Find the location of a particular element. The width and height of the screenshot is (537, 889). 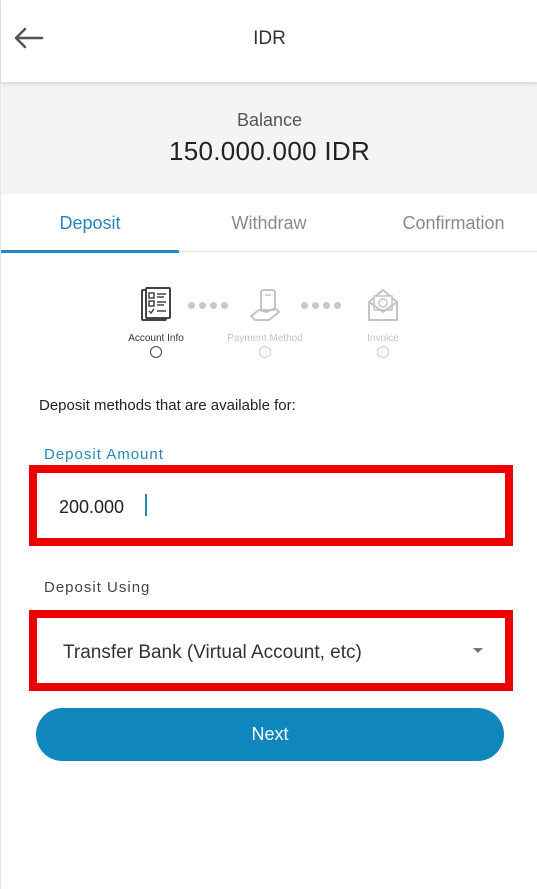

step-radio-invoice is located at coordinates (383, 352).